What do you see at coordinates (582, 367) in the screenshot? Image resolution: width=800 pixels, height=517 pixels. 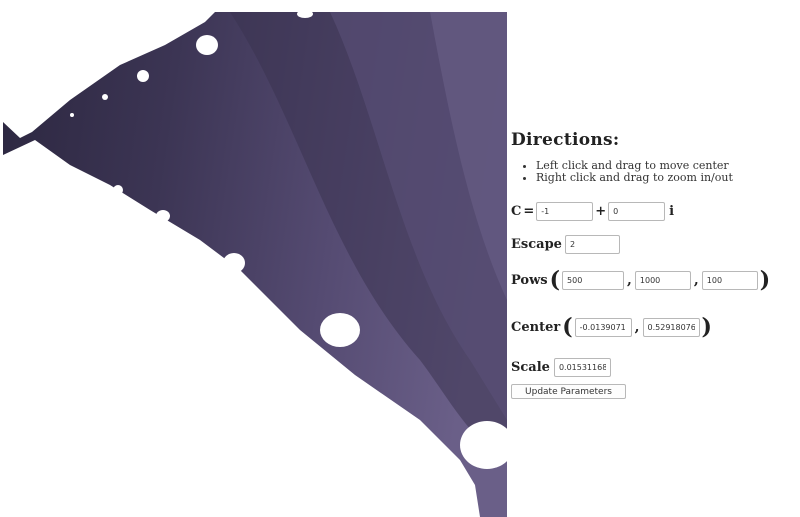 I see `scale-input` at bounding box center [582, 367].